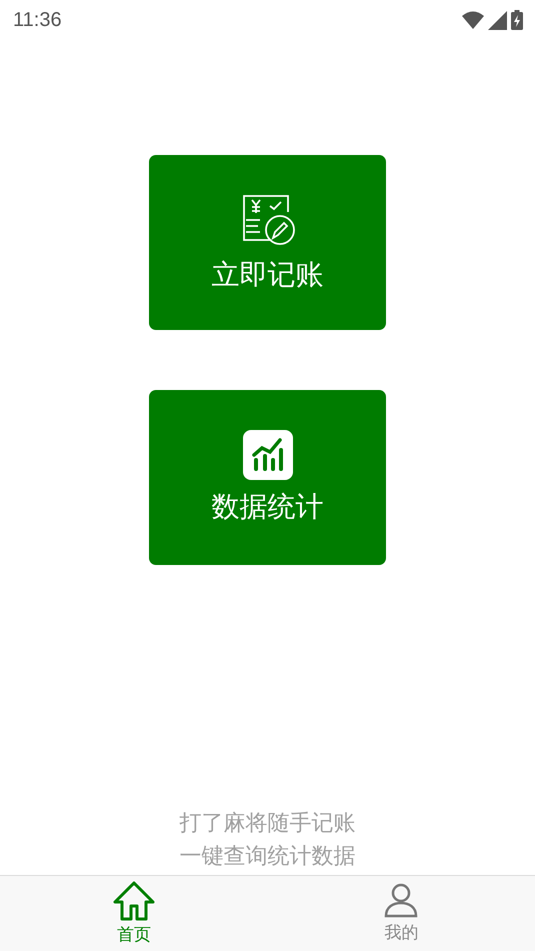 This screenshot has width=535, height=951. I want to click on home-tab: 首页, so click(134, 913).